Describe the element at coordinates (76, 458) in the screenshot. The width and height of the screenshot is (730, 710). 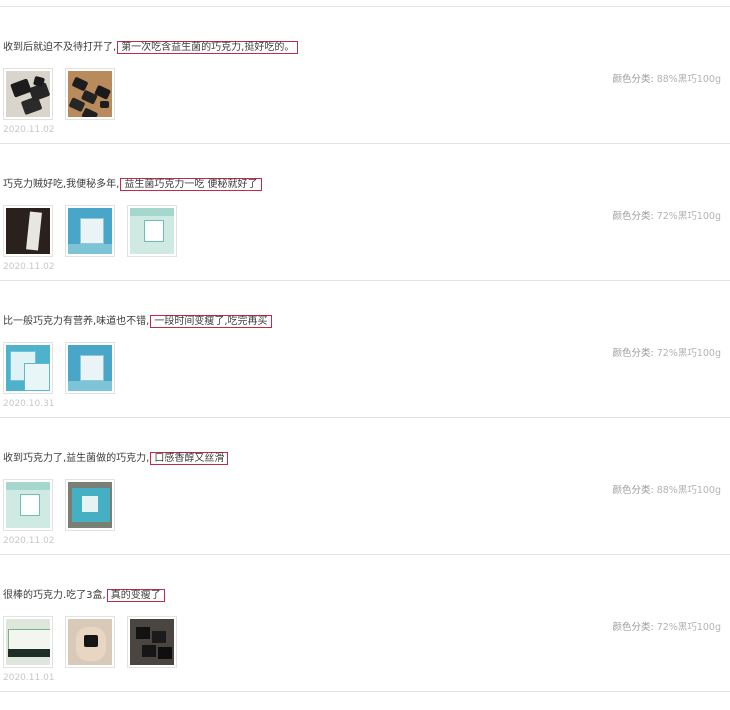
I see `review-text-plain: 收到巧克力了,益生菌做的巧克力,` at that location.